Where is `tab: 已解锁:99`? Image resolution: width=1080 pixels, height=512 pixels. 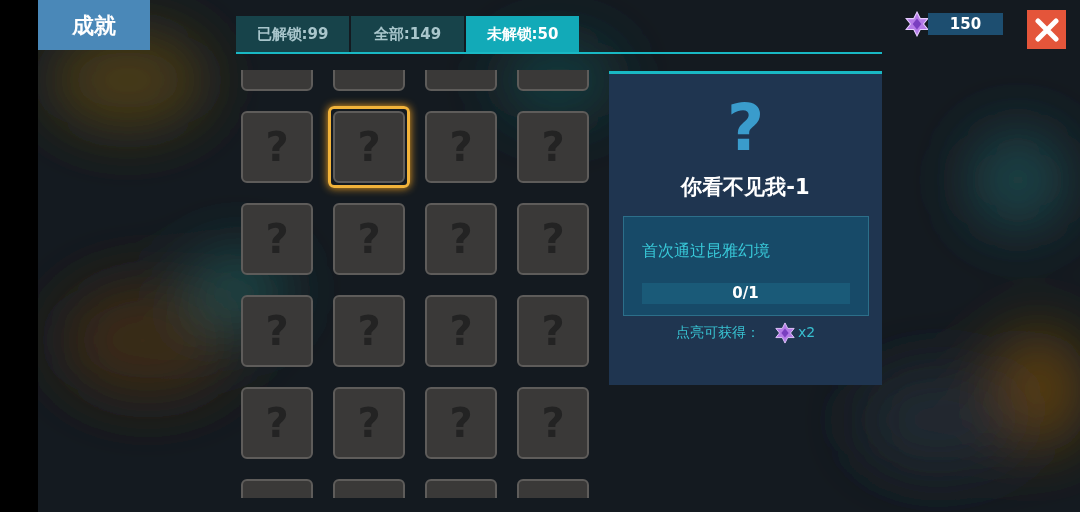
tab: 已解锁:99 is located at coordinates (292, 34).